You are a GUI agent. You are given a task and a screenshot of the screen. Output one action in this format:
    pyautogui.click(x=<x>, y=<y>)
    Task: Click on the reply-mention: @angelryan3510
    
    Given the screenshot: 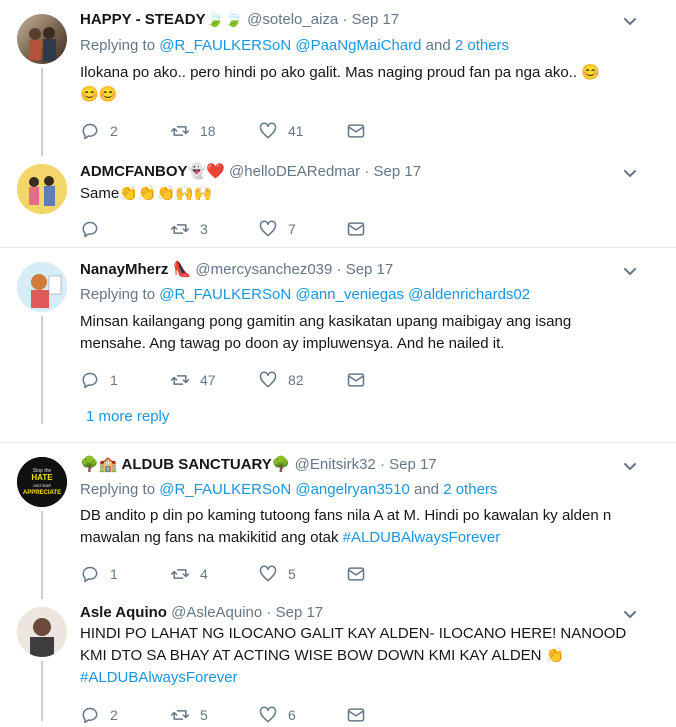 What is the action you would take?
    pyautogui.click(x=352, y=489)
    